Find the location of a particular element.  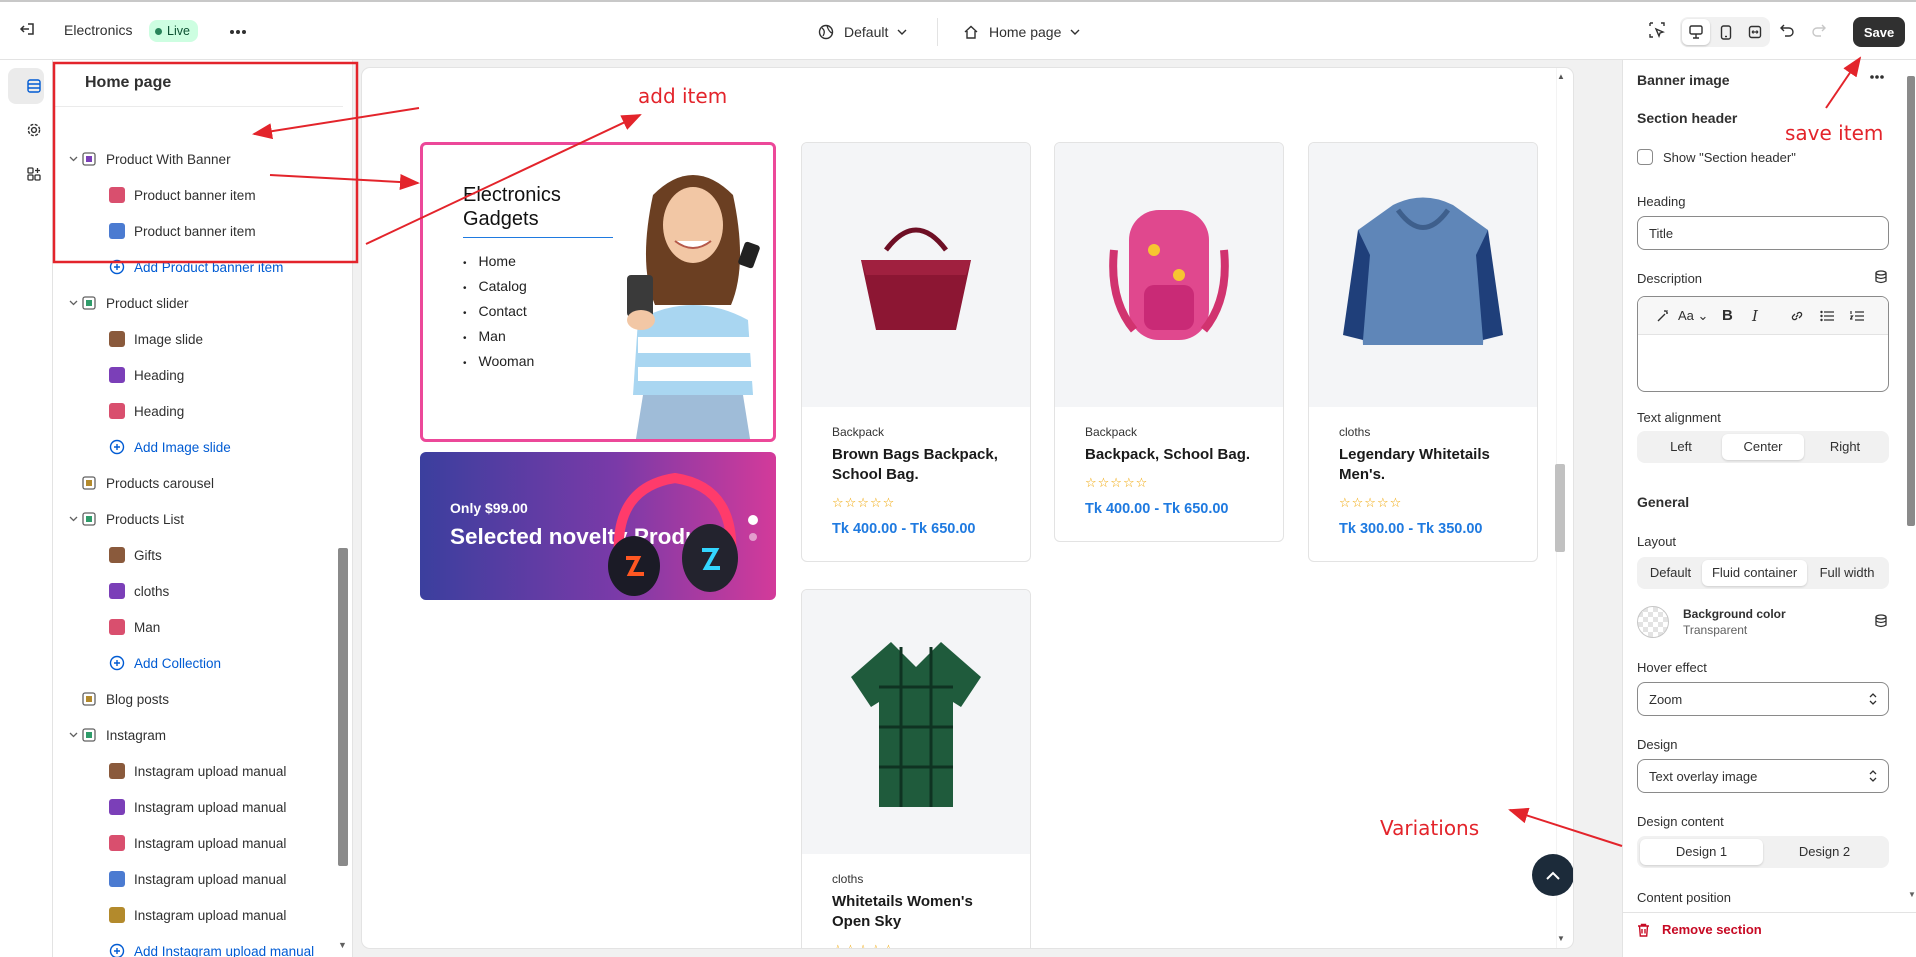

select-arrows-icon is located at coordinates (1873, 699).